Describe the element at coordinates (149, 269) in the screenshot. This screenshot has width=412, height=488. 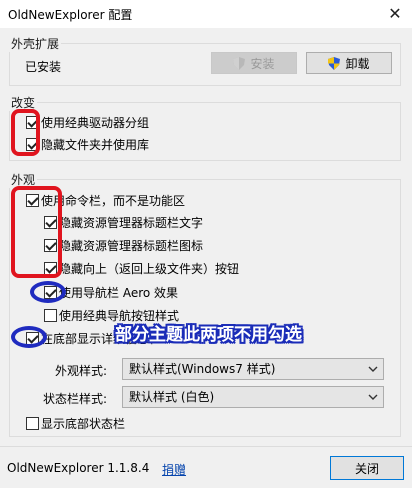
I see `hide-up-button-label: 隐藏向上（返回上级文件夹）按钮` at that location.